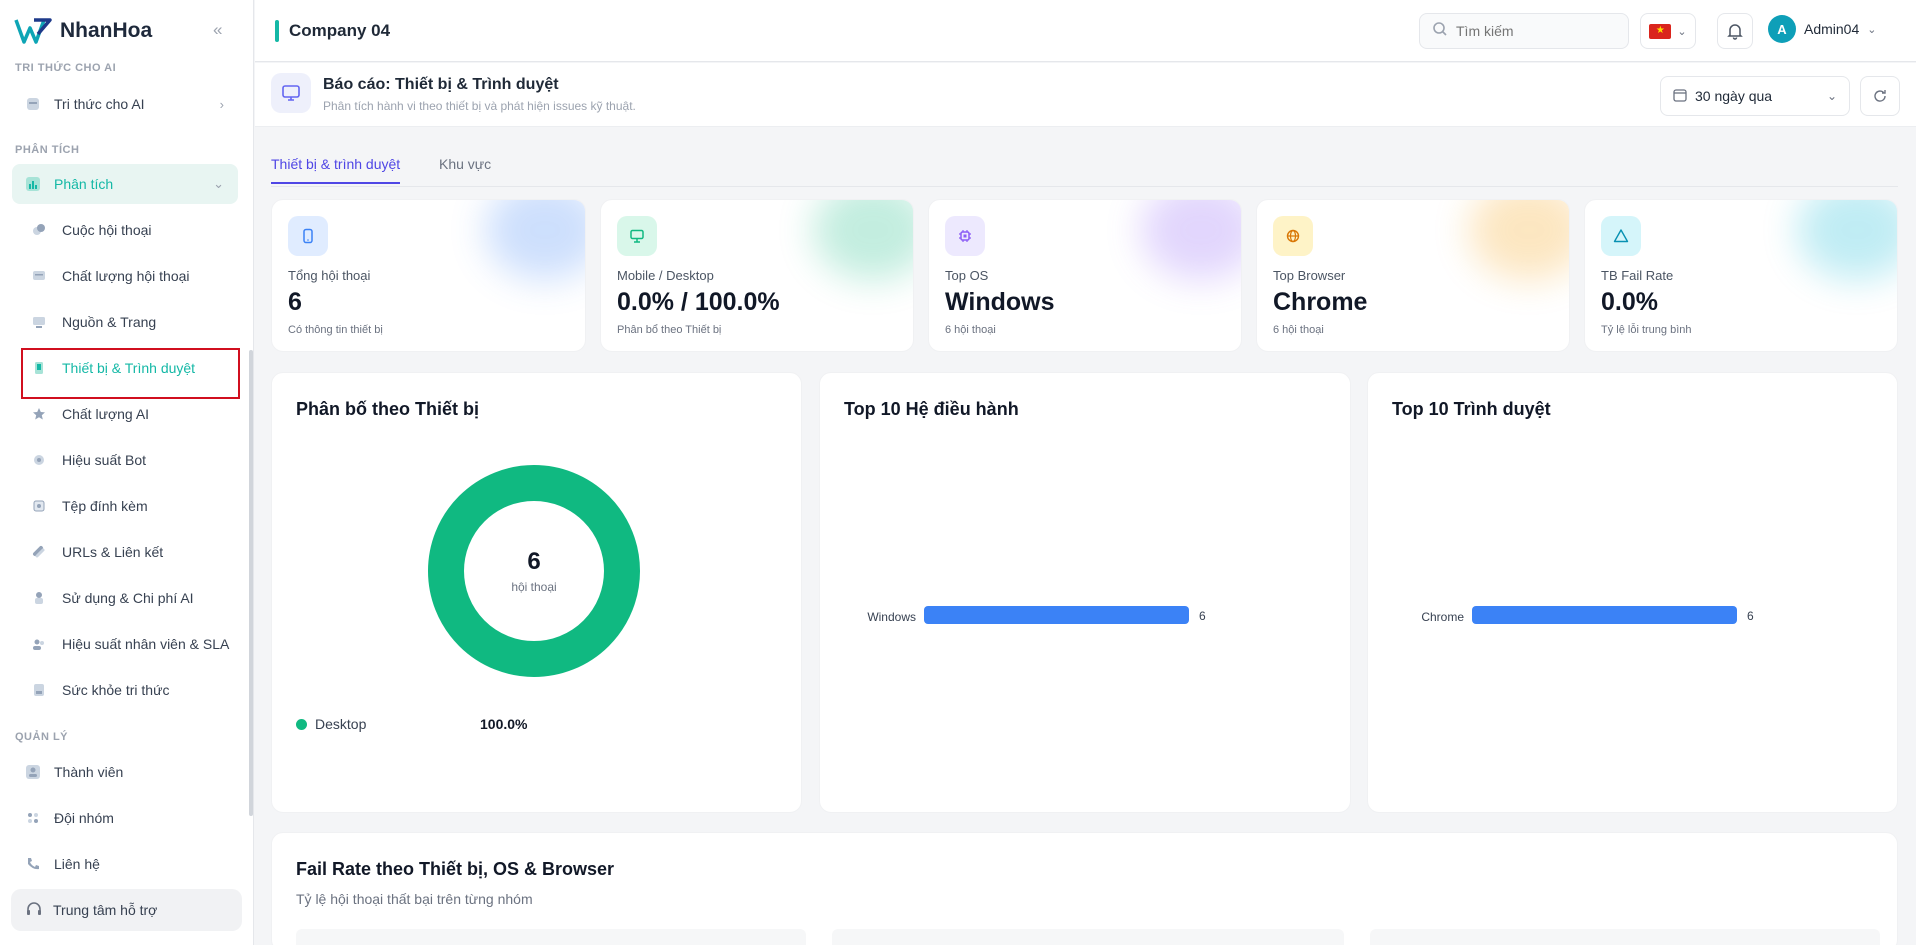  I want to click on monitor-icon, so click(291, 93).